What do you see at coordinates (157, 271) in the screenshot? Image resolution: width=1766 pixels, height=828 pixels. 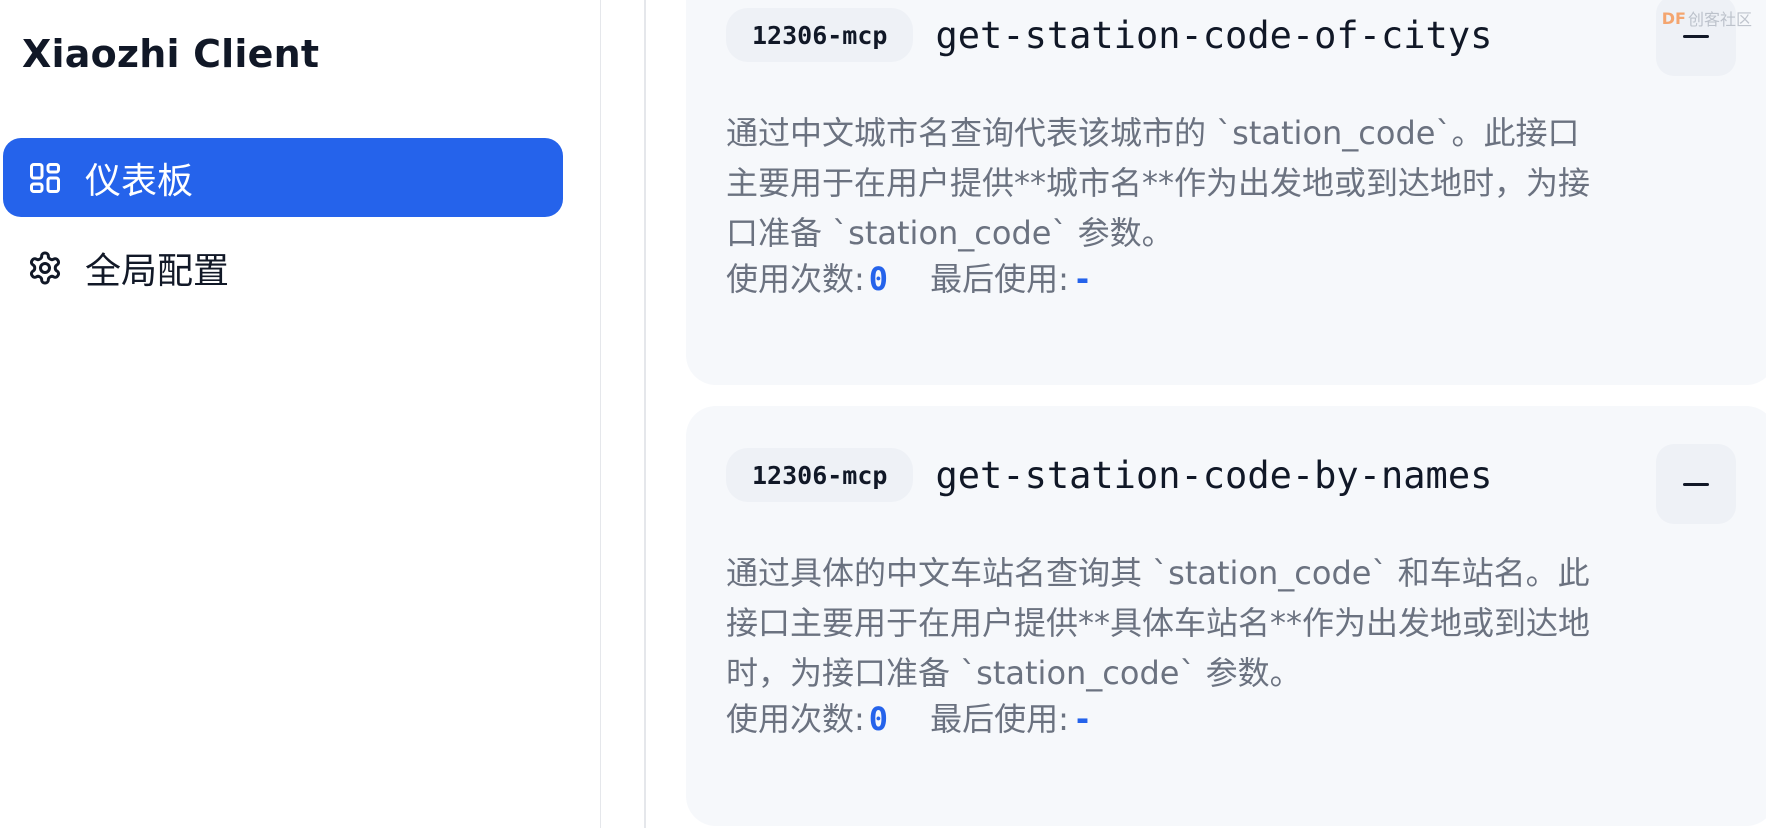 I see `sidebar-item-label: 全局配置` at bounding box center [157, 271].